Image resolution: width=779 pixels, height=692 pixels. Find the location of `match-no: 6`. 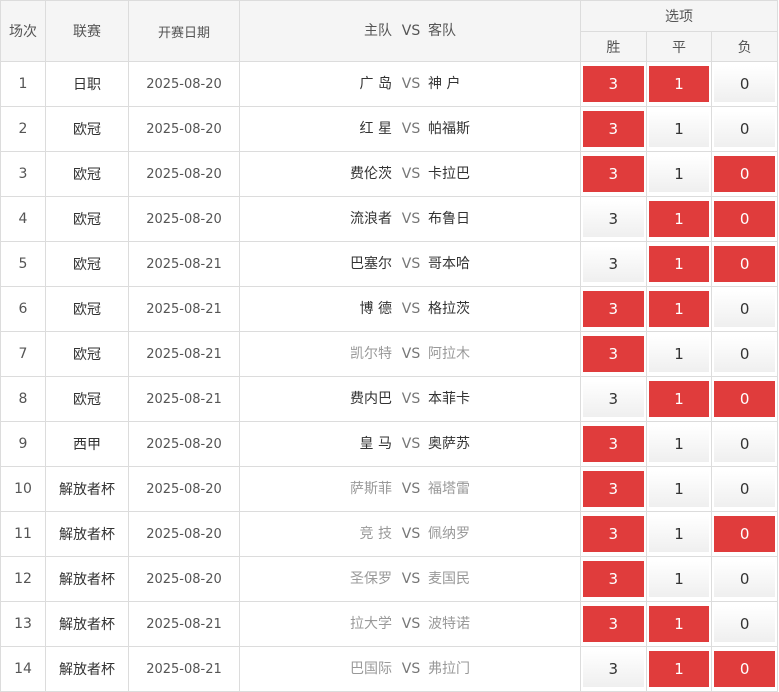

match-no: 6 is located at coordinates (23, 309).